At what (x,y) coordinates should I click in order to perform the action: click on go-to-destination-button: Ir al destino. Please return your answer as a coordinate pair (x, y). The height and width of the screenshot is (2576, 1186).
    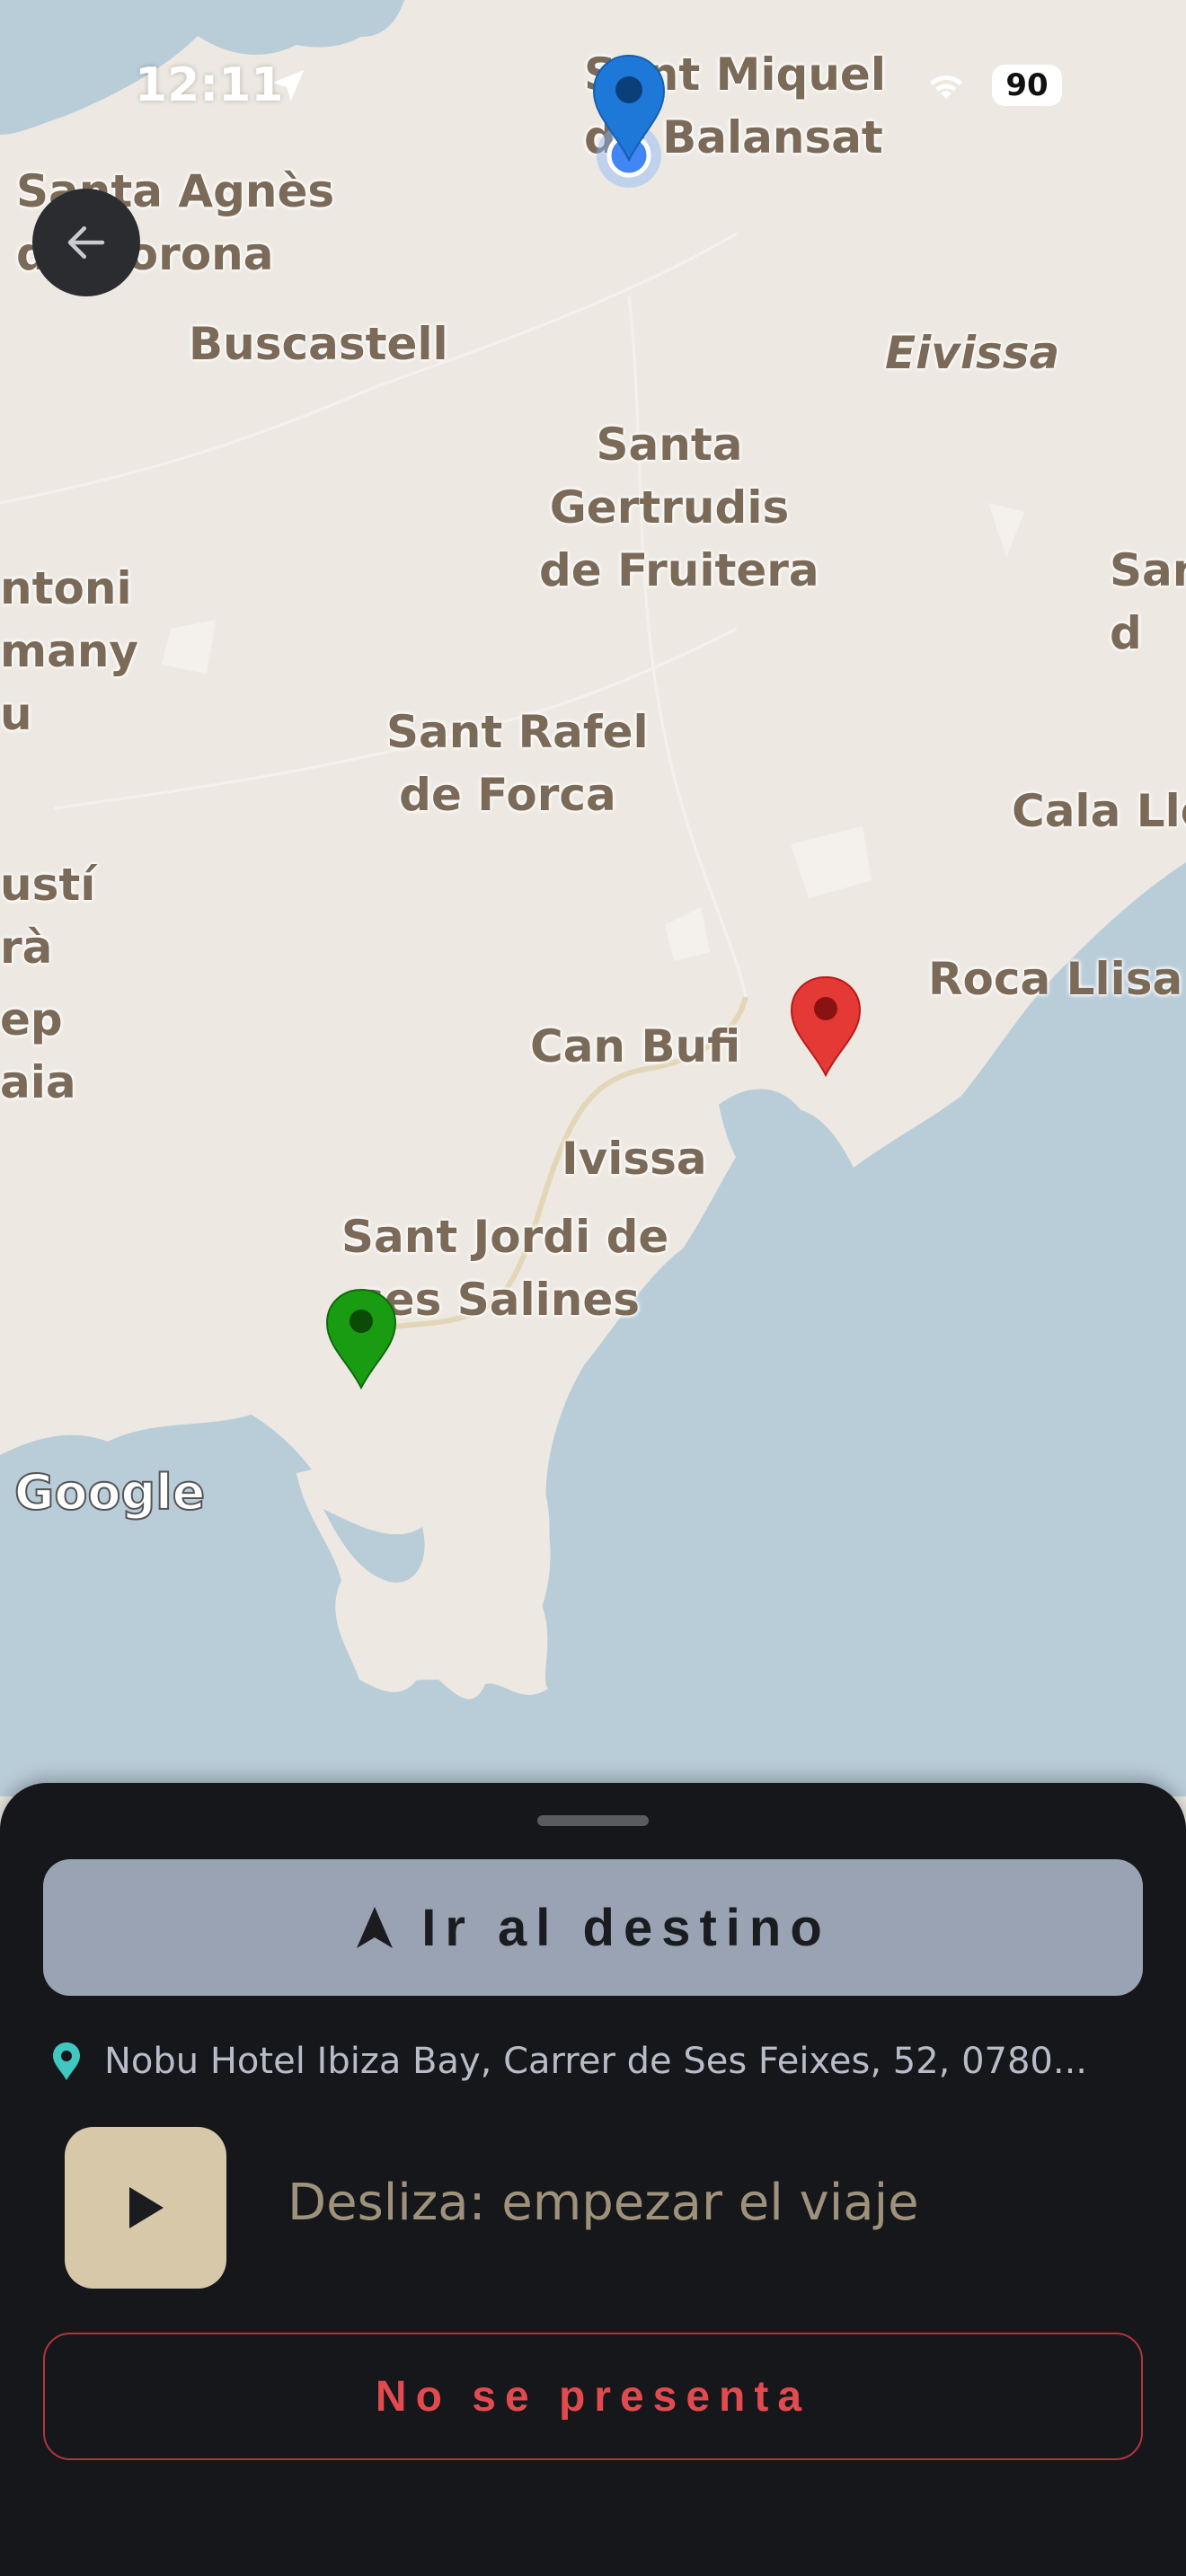
    Looking at the image, I should click on (593, 1927).